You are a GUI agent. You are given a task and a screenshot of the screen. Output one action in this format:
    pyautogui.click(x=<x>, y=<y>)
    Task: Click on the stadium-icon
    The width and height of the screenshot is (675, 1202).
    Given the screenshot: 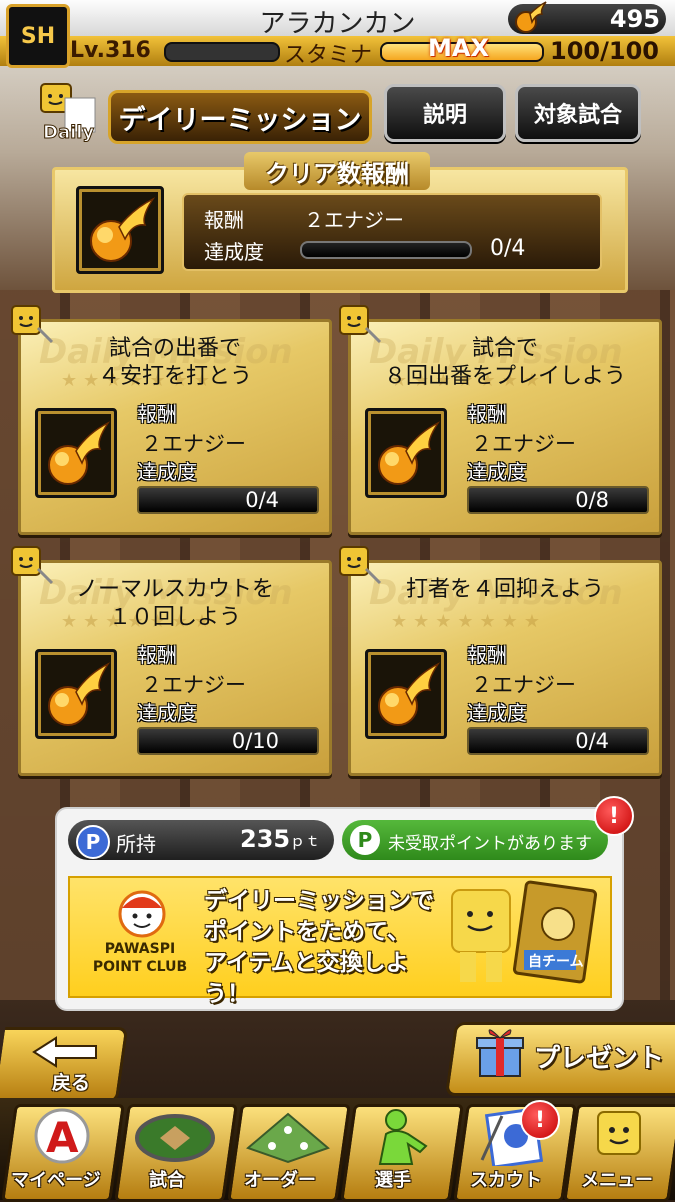 What is the action you would take?
    pyautogui.click(x=175, y=1138)
    